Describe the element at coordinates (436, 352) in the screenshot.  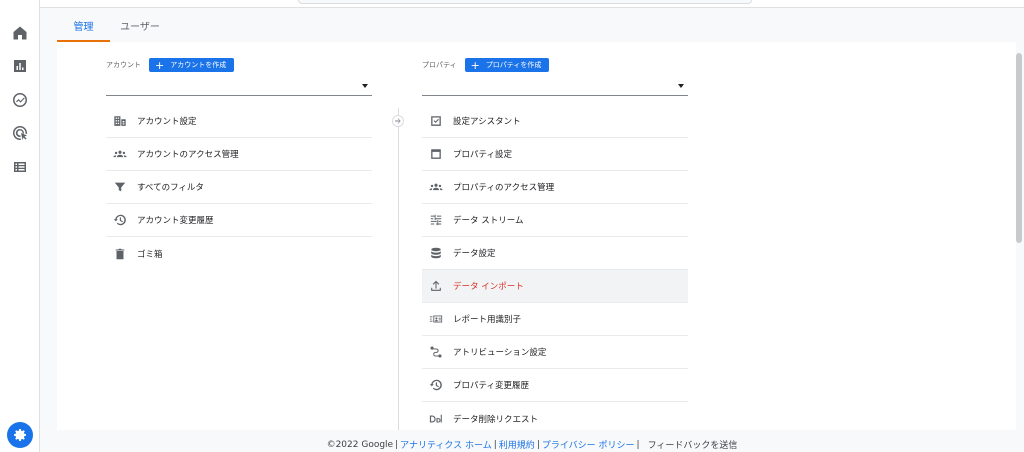
I see `attribution-icon` at that location.